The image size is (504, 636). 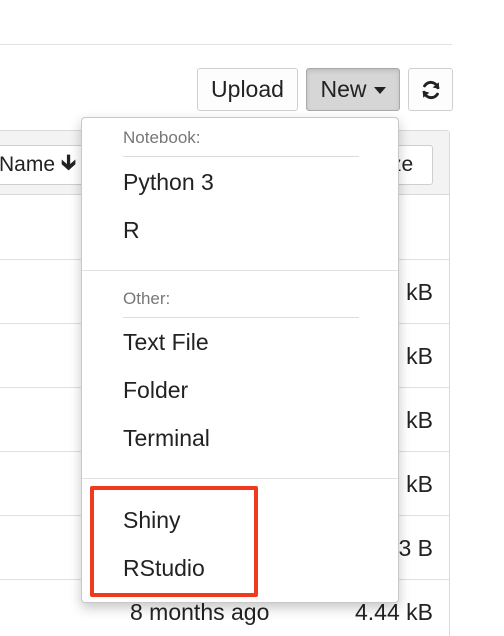 What do you see at coordinates (162, 137) in the screenshot?
I see `notebook-section-header: Notebook:` at bounding box center [162, 137].